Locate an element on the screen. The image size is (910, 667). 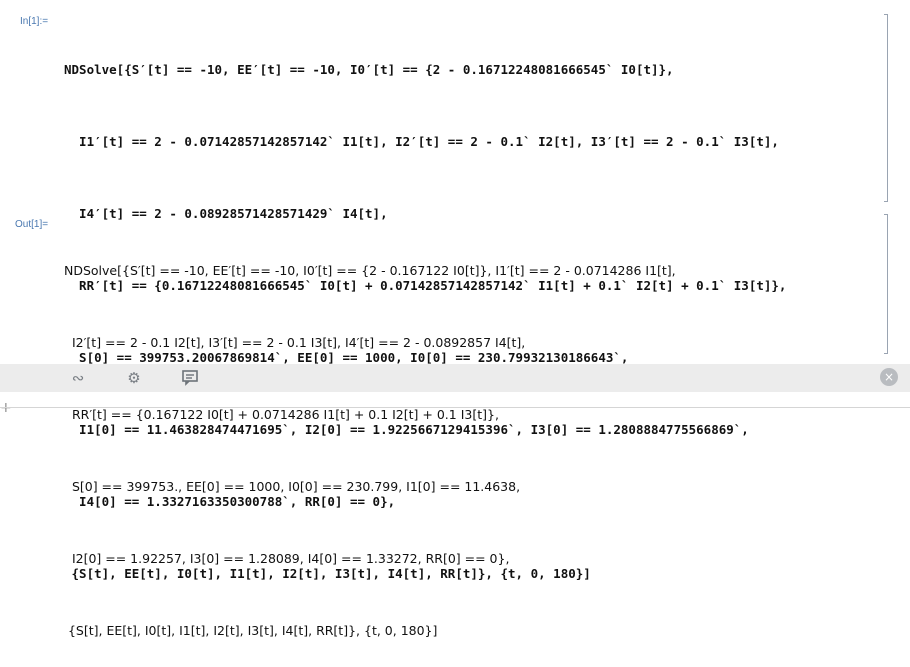
cell-insertion-line is located at coordinates (455, 407).